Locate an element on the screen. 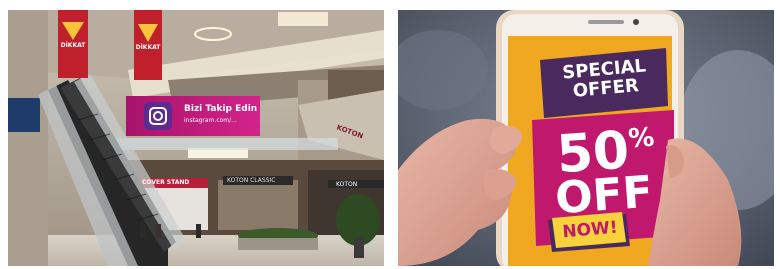  store-sign-koton: KOTON is located at coordinates (347, 184).